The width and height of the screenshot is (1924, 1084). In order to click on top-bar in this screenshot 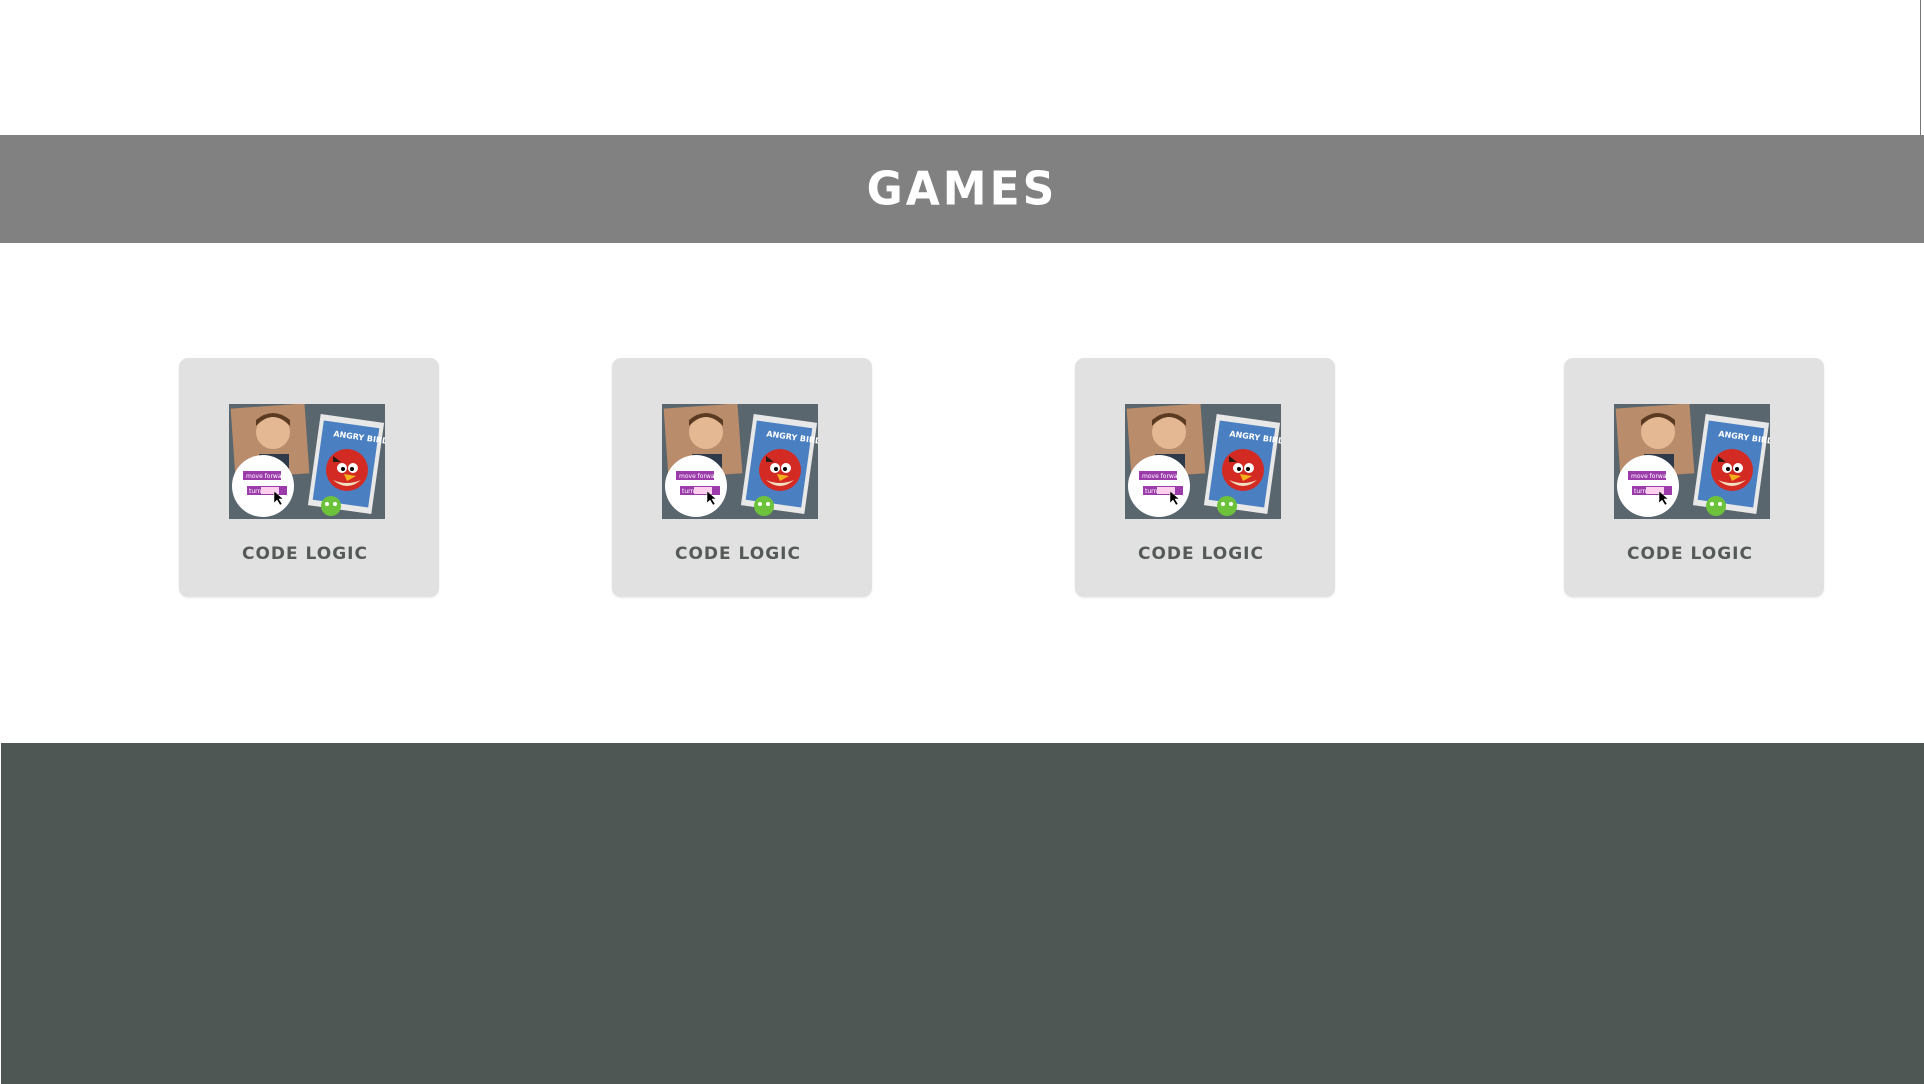, I will do `click(962, 67)`.